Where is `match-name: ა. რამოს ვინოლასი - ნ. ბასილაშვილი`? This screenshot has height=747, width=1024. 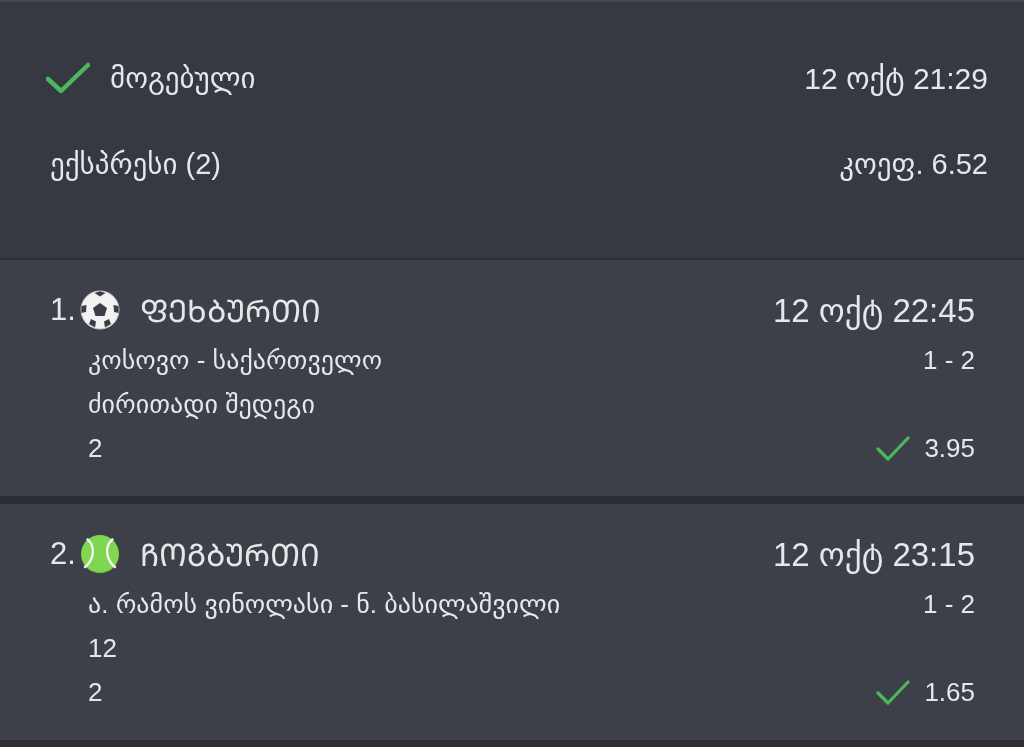
match-name: ა. რამოს ვინოლასი - ნ. ბასილაშვილი is located at coordinates (324, 604).